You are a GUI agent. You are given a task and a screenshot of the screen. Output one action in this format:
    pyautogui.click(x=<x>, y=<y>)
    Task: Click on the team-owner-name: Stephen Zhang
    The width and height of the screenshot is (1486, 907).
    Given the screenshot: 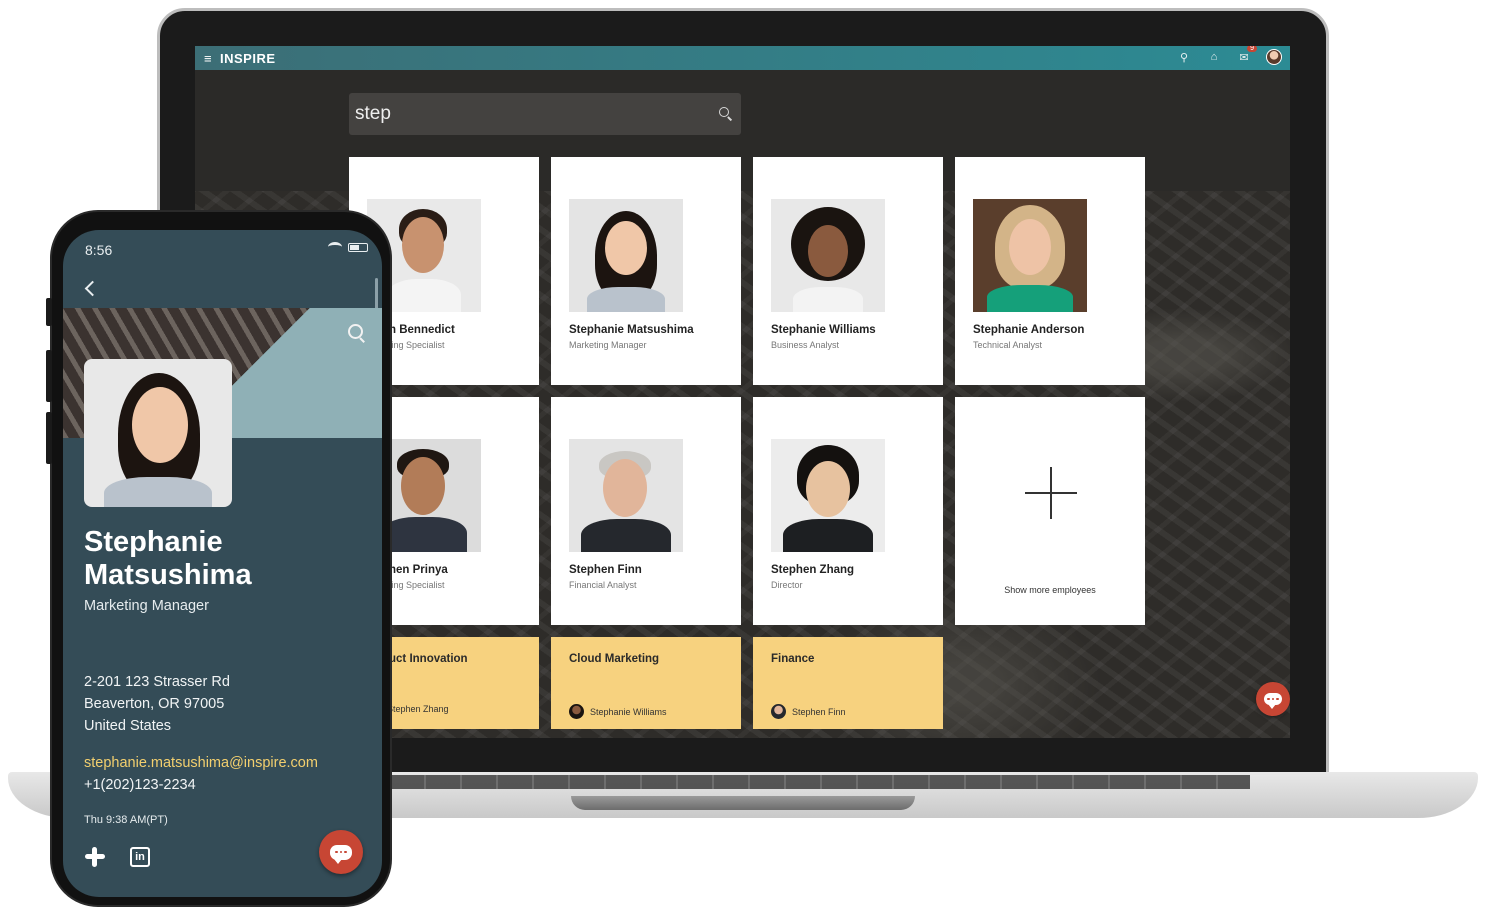 What is the action you would take?
    pyautogui.click(x=418, y=709)
    